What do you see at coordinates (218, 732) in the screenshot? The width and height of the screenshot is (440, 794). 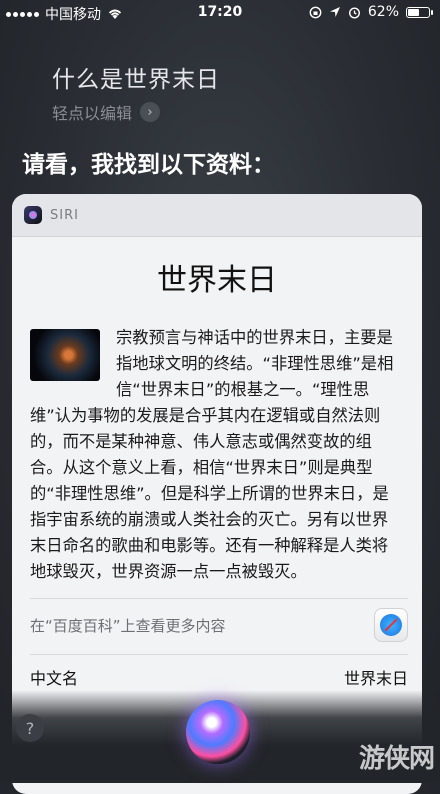 I see `siri-orb-button` at bounding box center [218, 732].